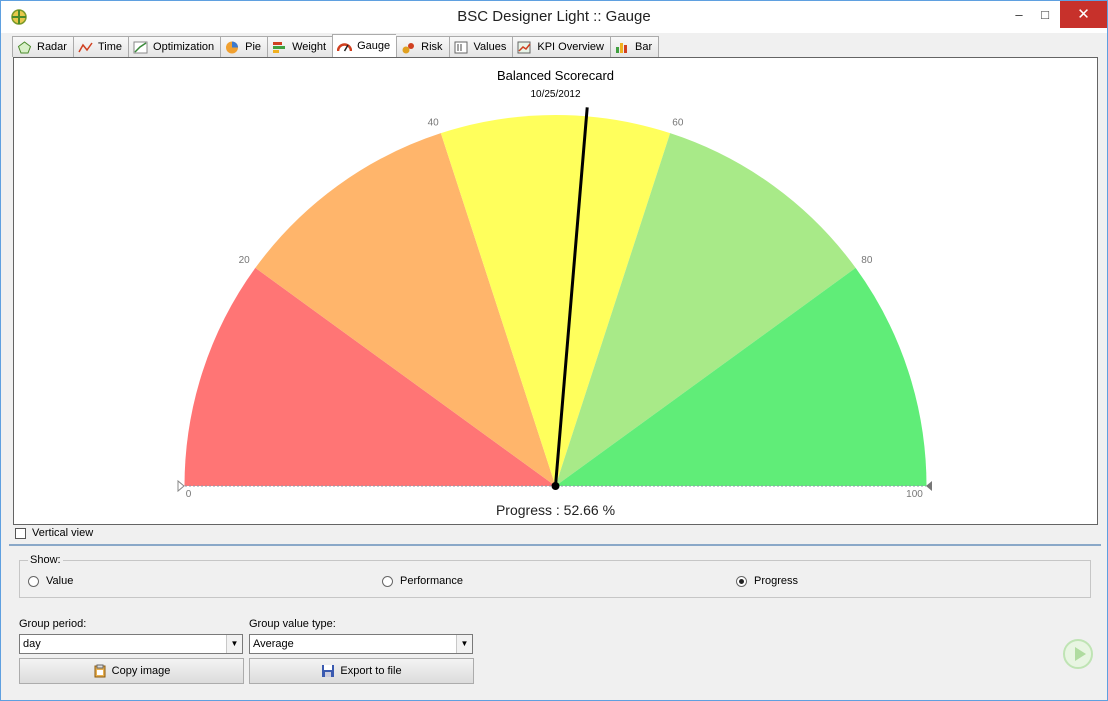  Describe the element at coordinates (189, 494) in the screenshot. I see `tick-label-0: 0` at that location.